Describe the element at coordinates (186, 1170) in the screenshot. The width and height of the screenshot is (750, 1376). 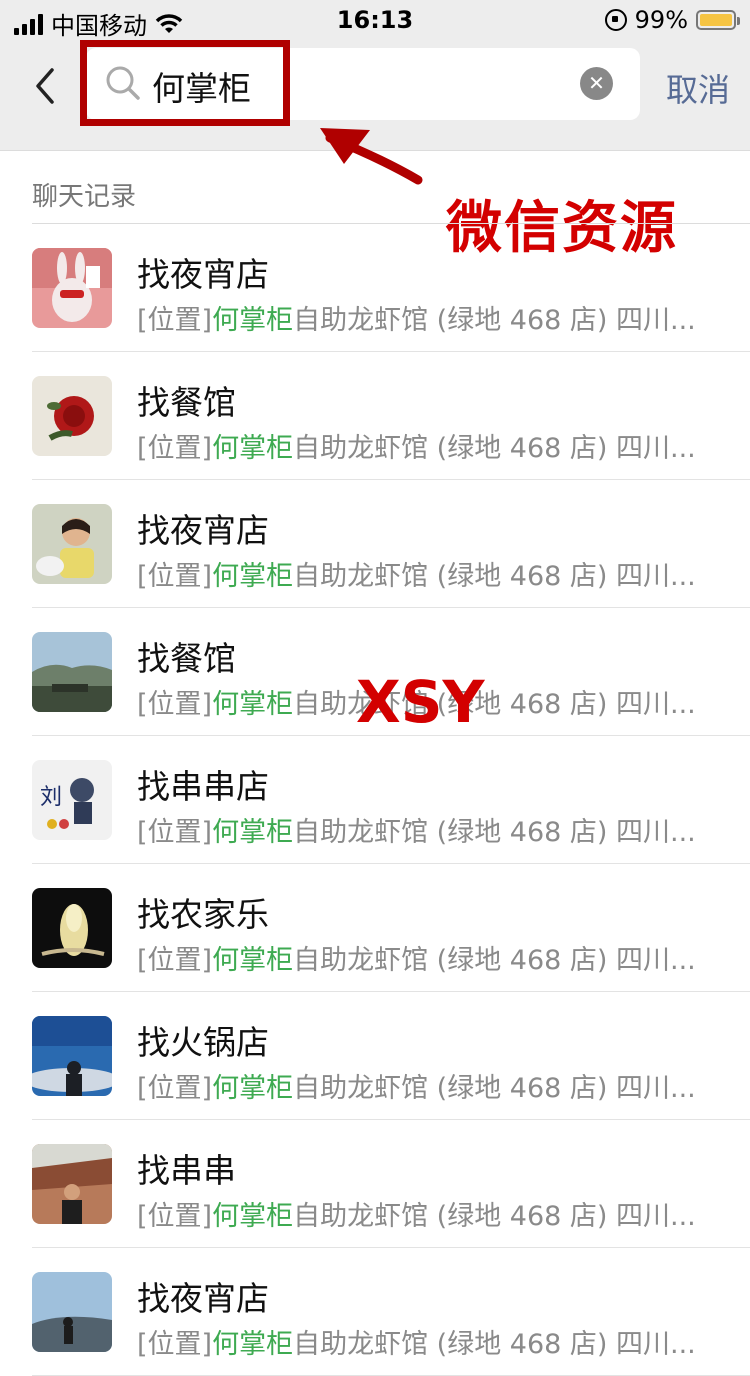
I see `result-name: 找串串` at that location.